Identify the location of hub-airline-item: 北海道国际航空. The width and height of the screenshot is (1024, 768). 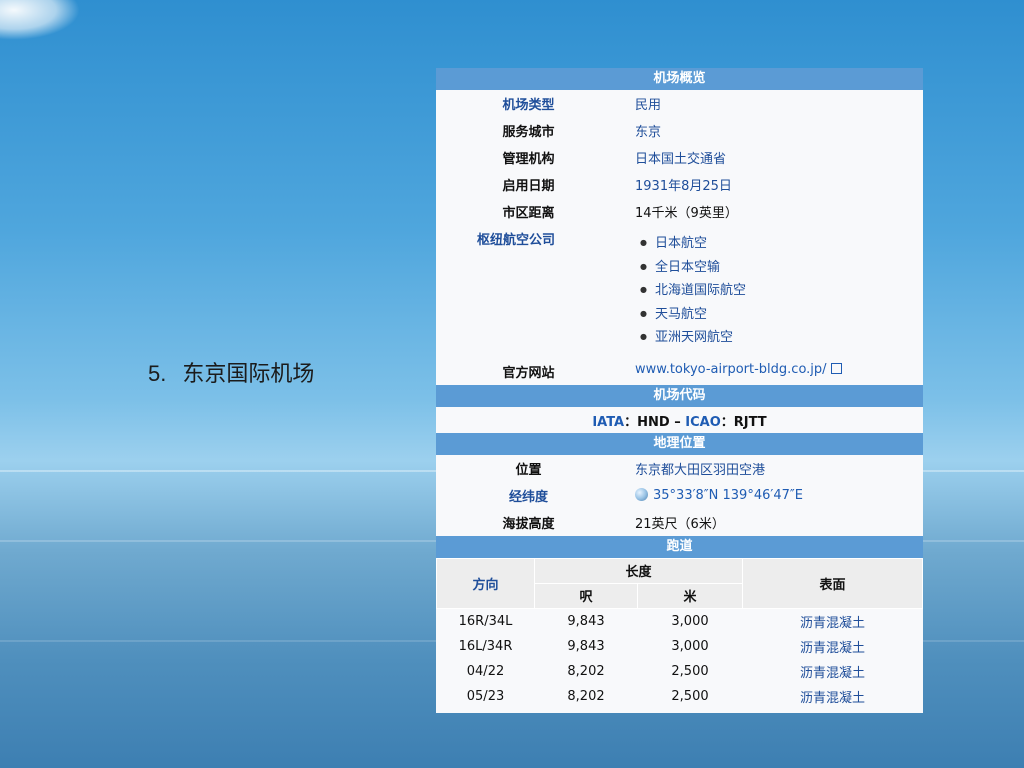
(781, 292).